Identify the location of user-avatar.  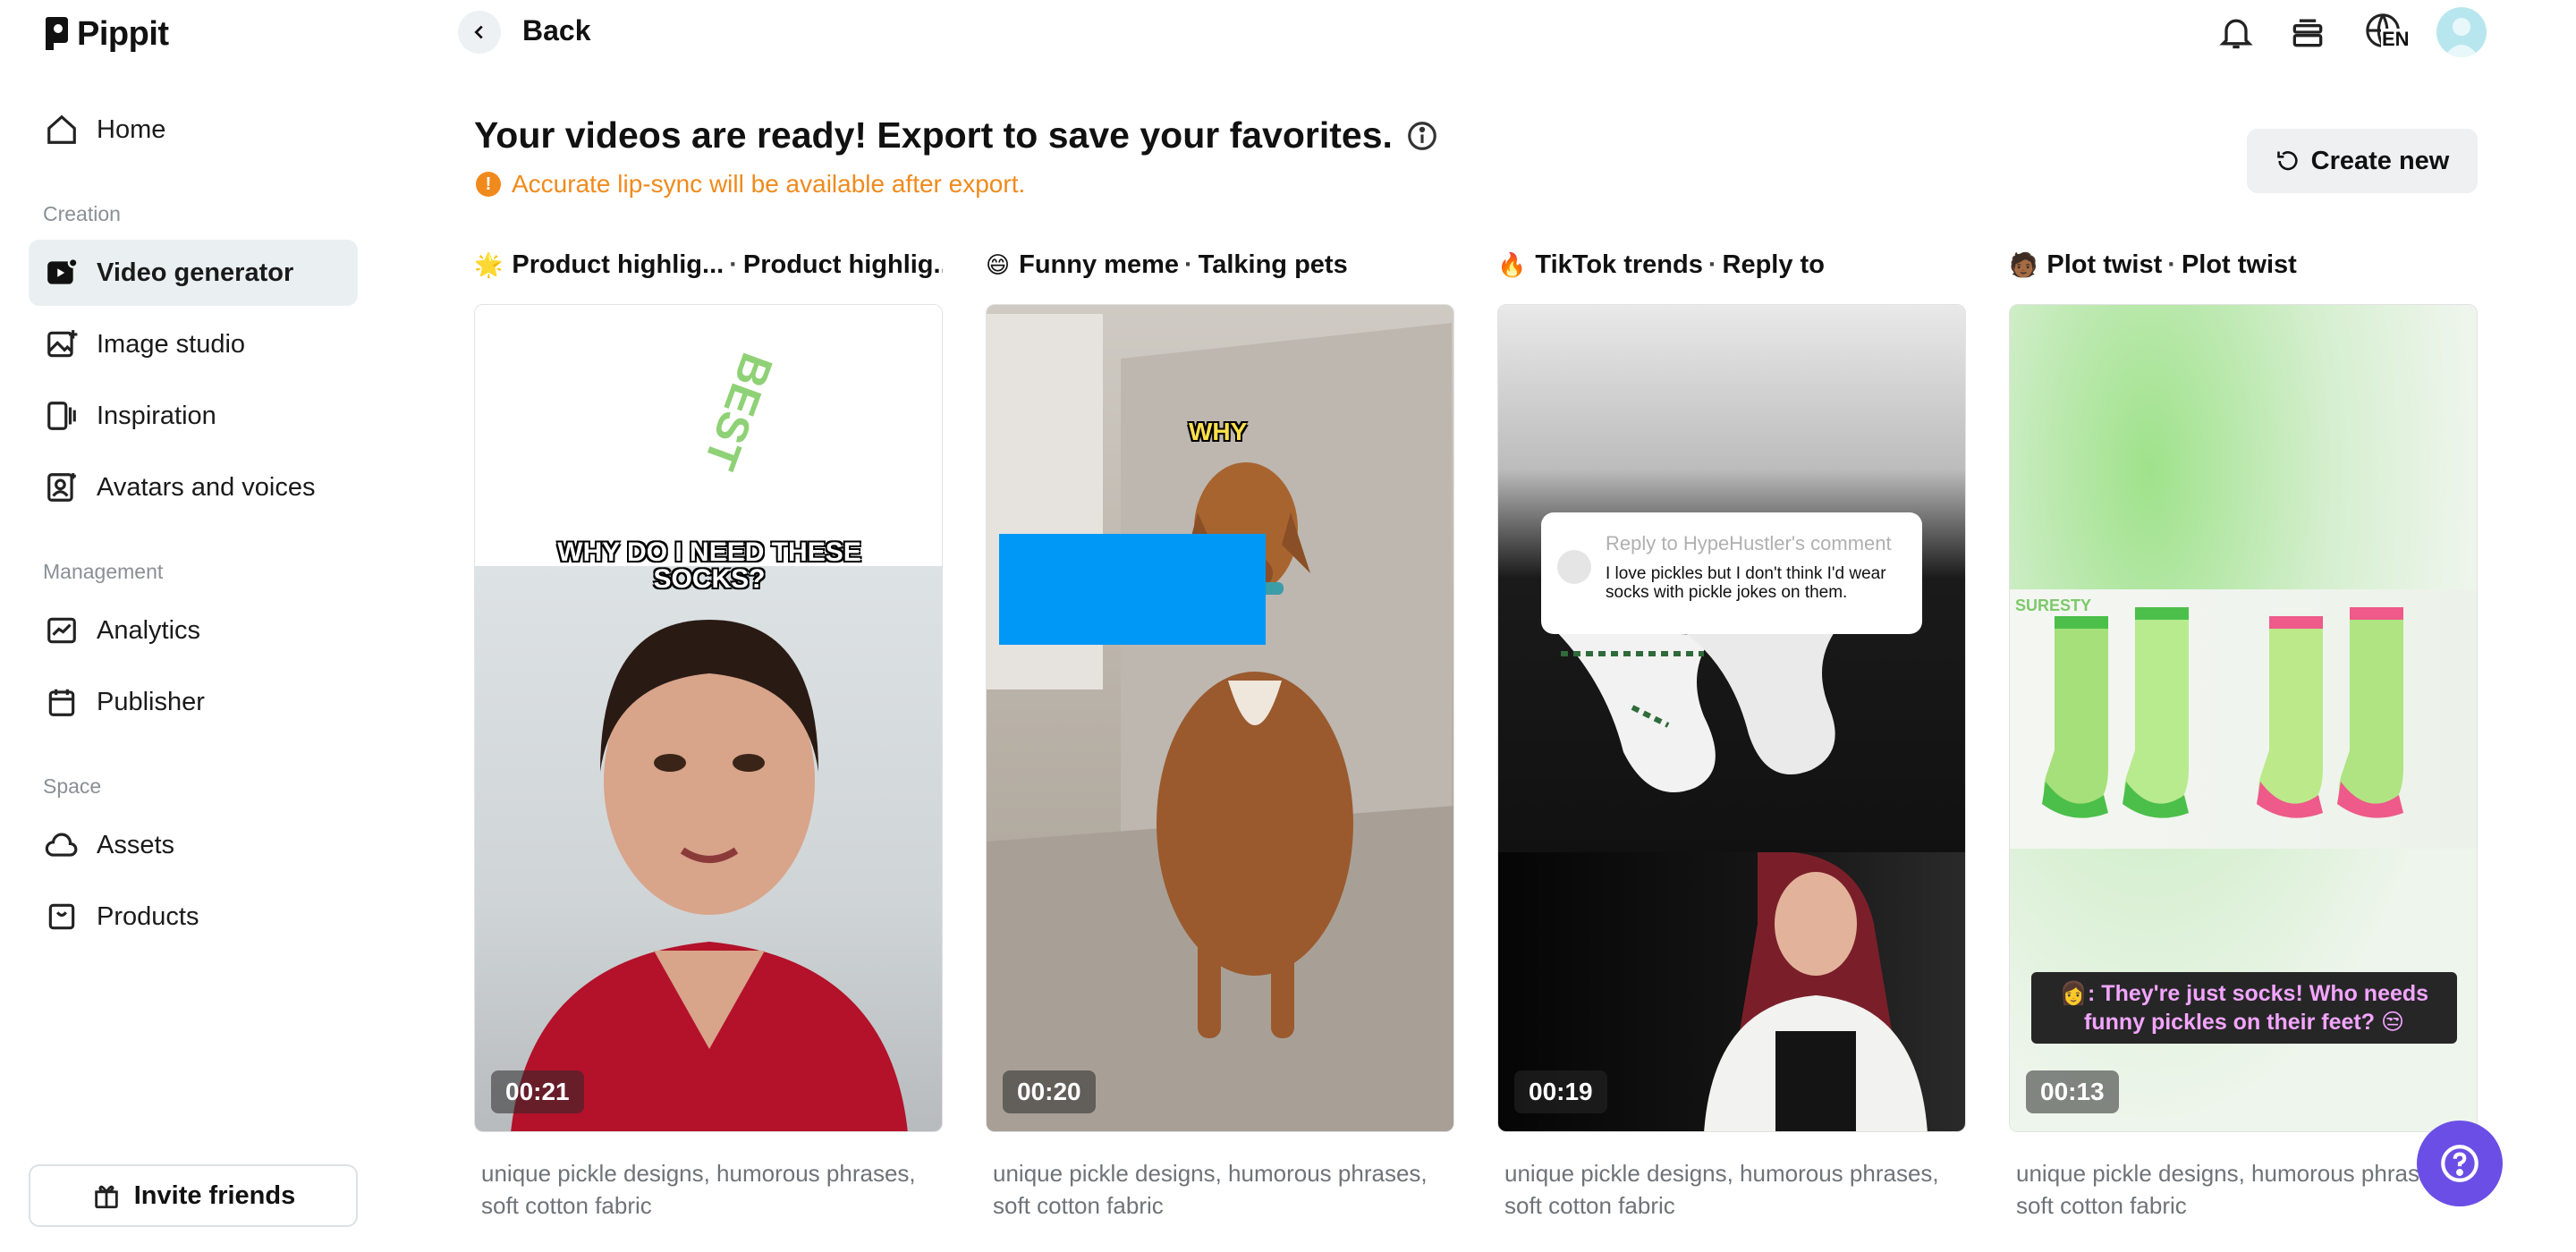
(2461, 32).